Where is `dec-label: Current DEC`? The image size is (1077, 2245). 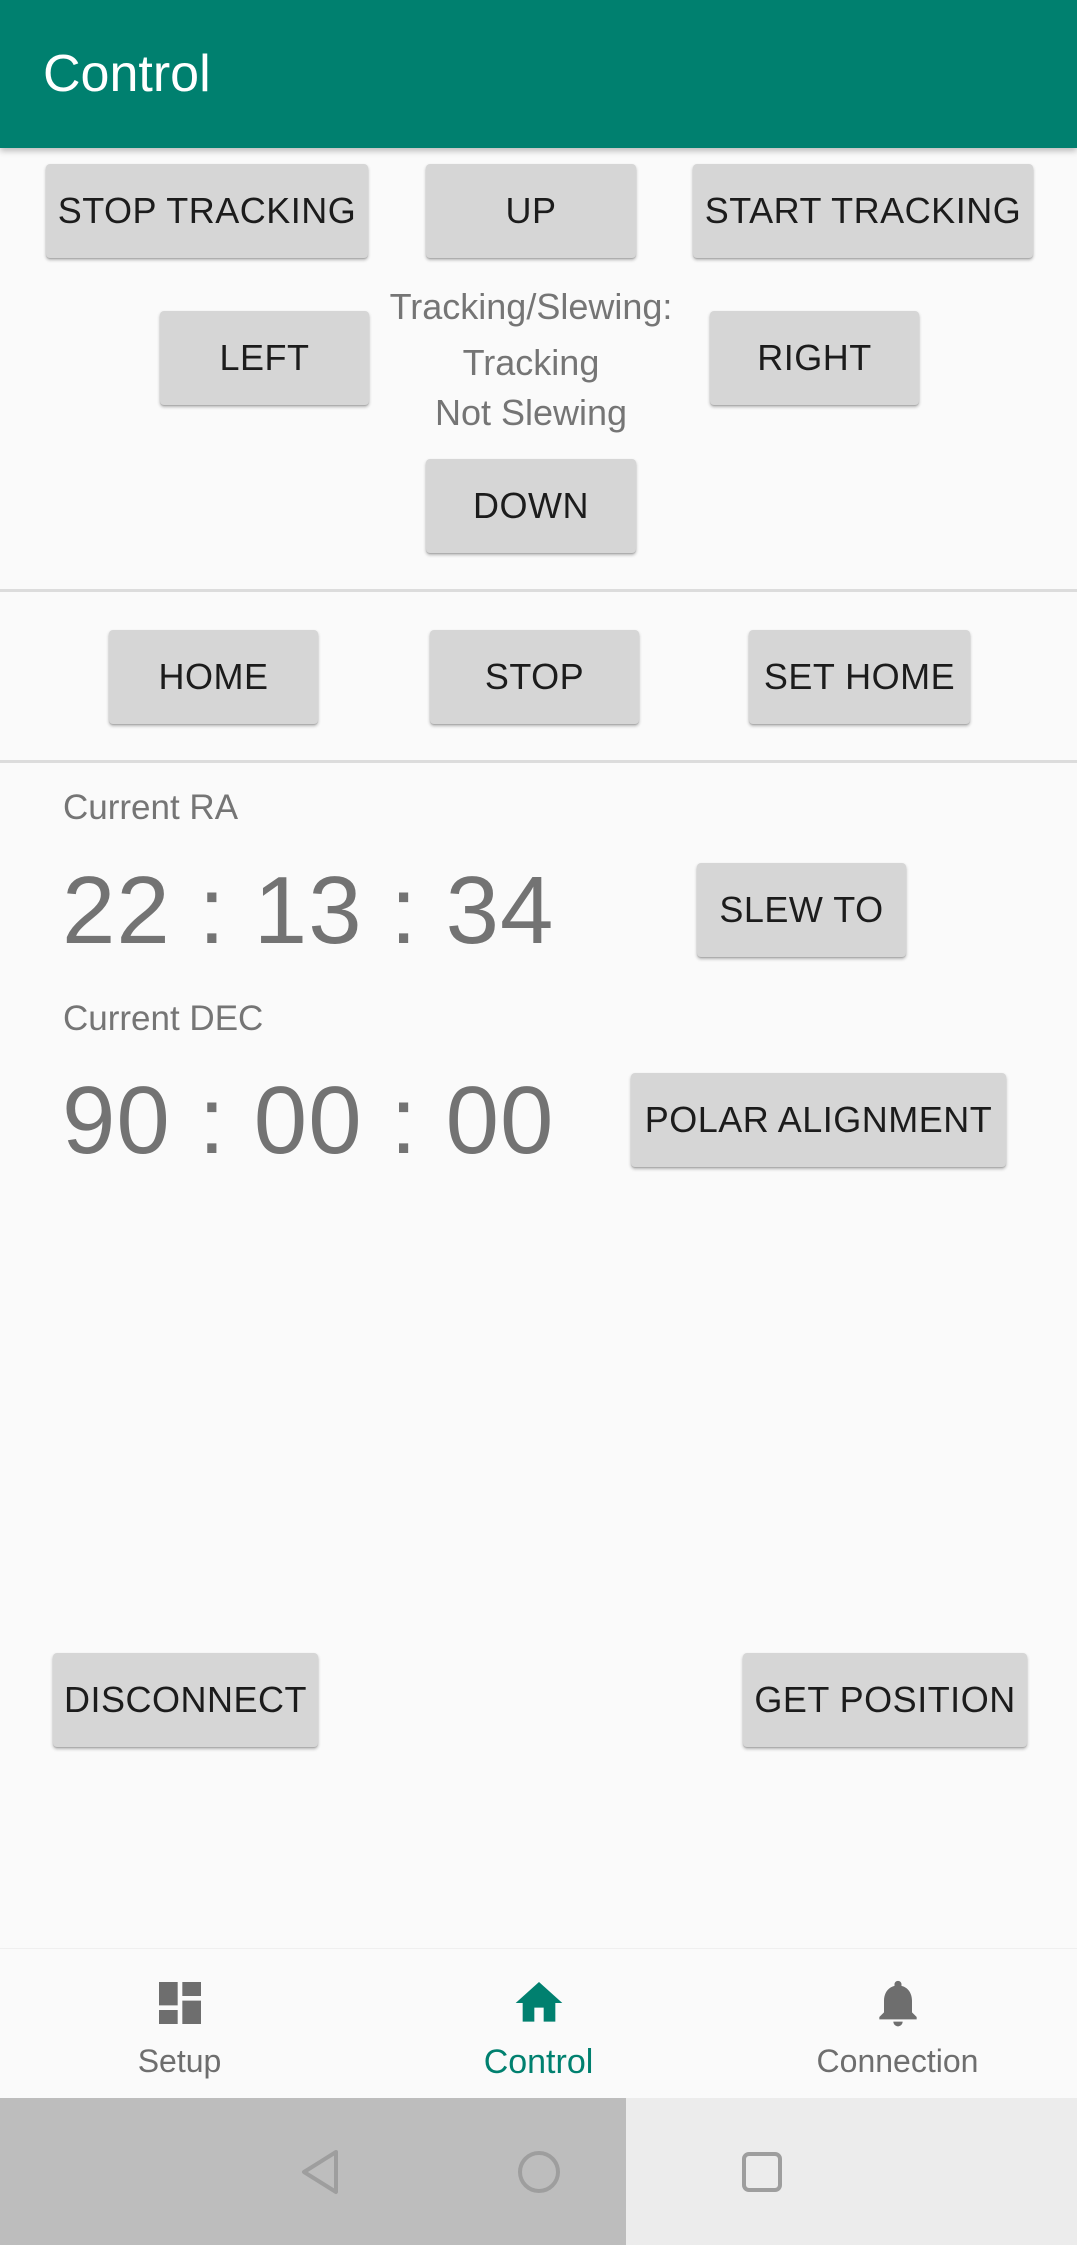 dec-label: Current DEC is located at coordinates (163, 1018).